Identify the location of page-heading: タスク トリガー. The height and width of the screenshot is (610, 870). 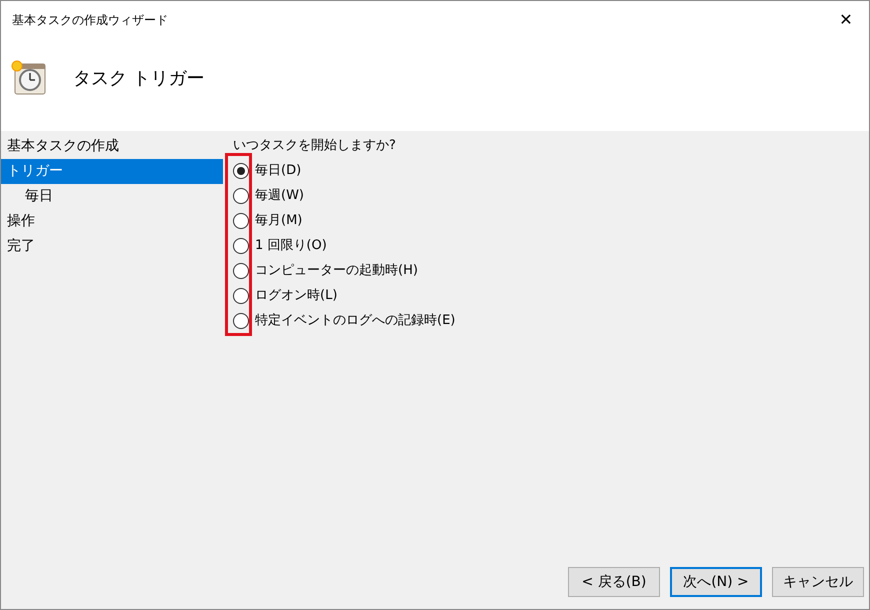
(139, 78).